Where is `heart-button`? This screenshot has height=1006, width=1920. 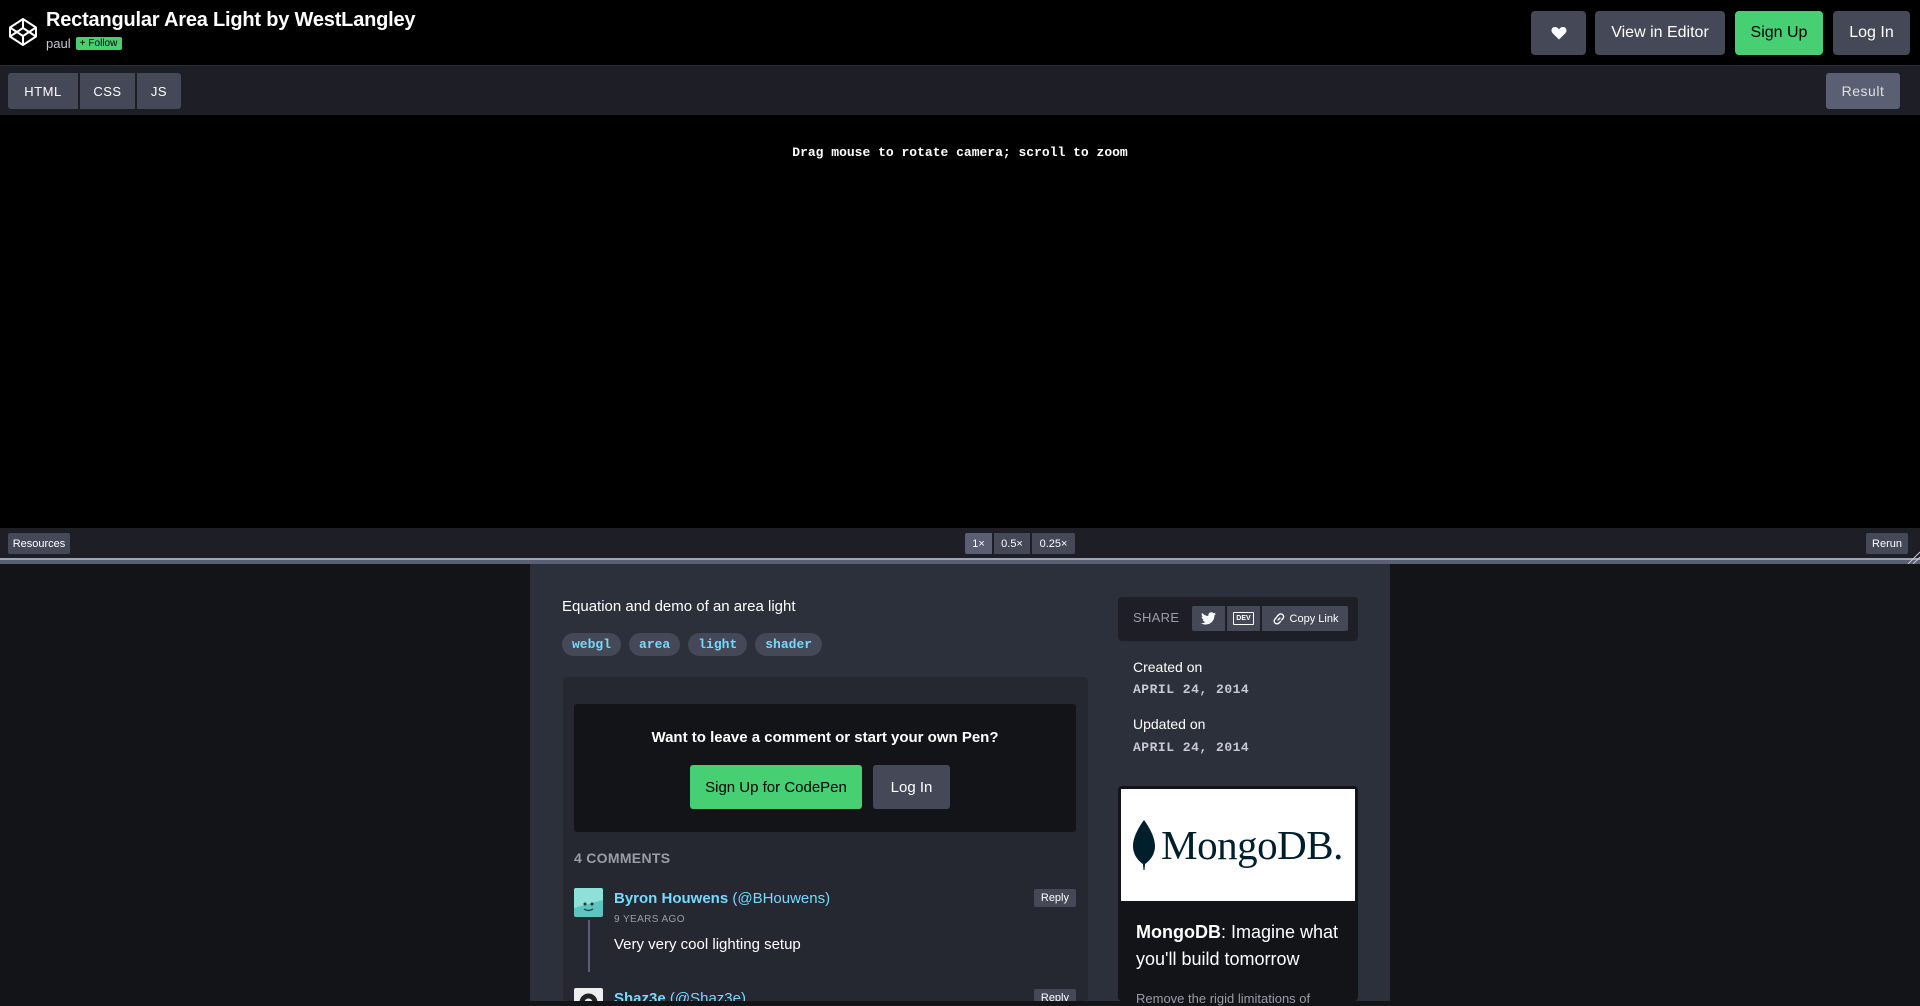
heart-button is located at coordinates (1558, 33).